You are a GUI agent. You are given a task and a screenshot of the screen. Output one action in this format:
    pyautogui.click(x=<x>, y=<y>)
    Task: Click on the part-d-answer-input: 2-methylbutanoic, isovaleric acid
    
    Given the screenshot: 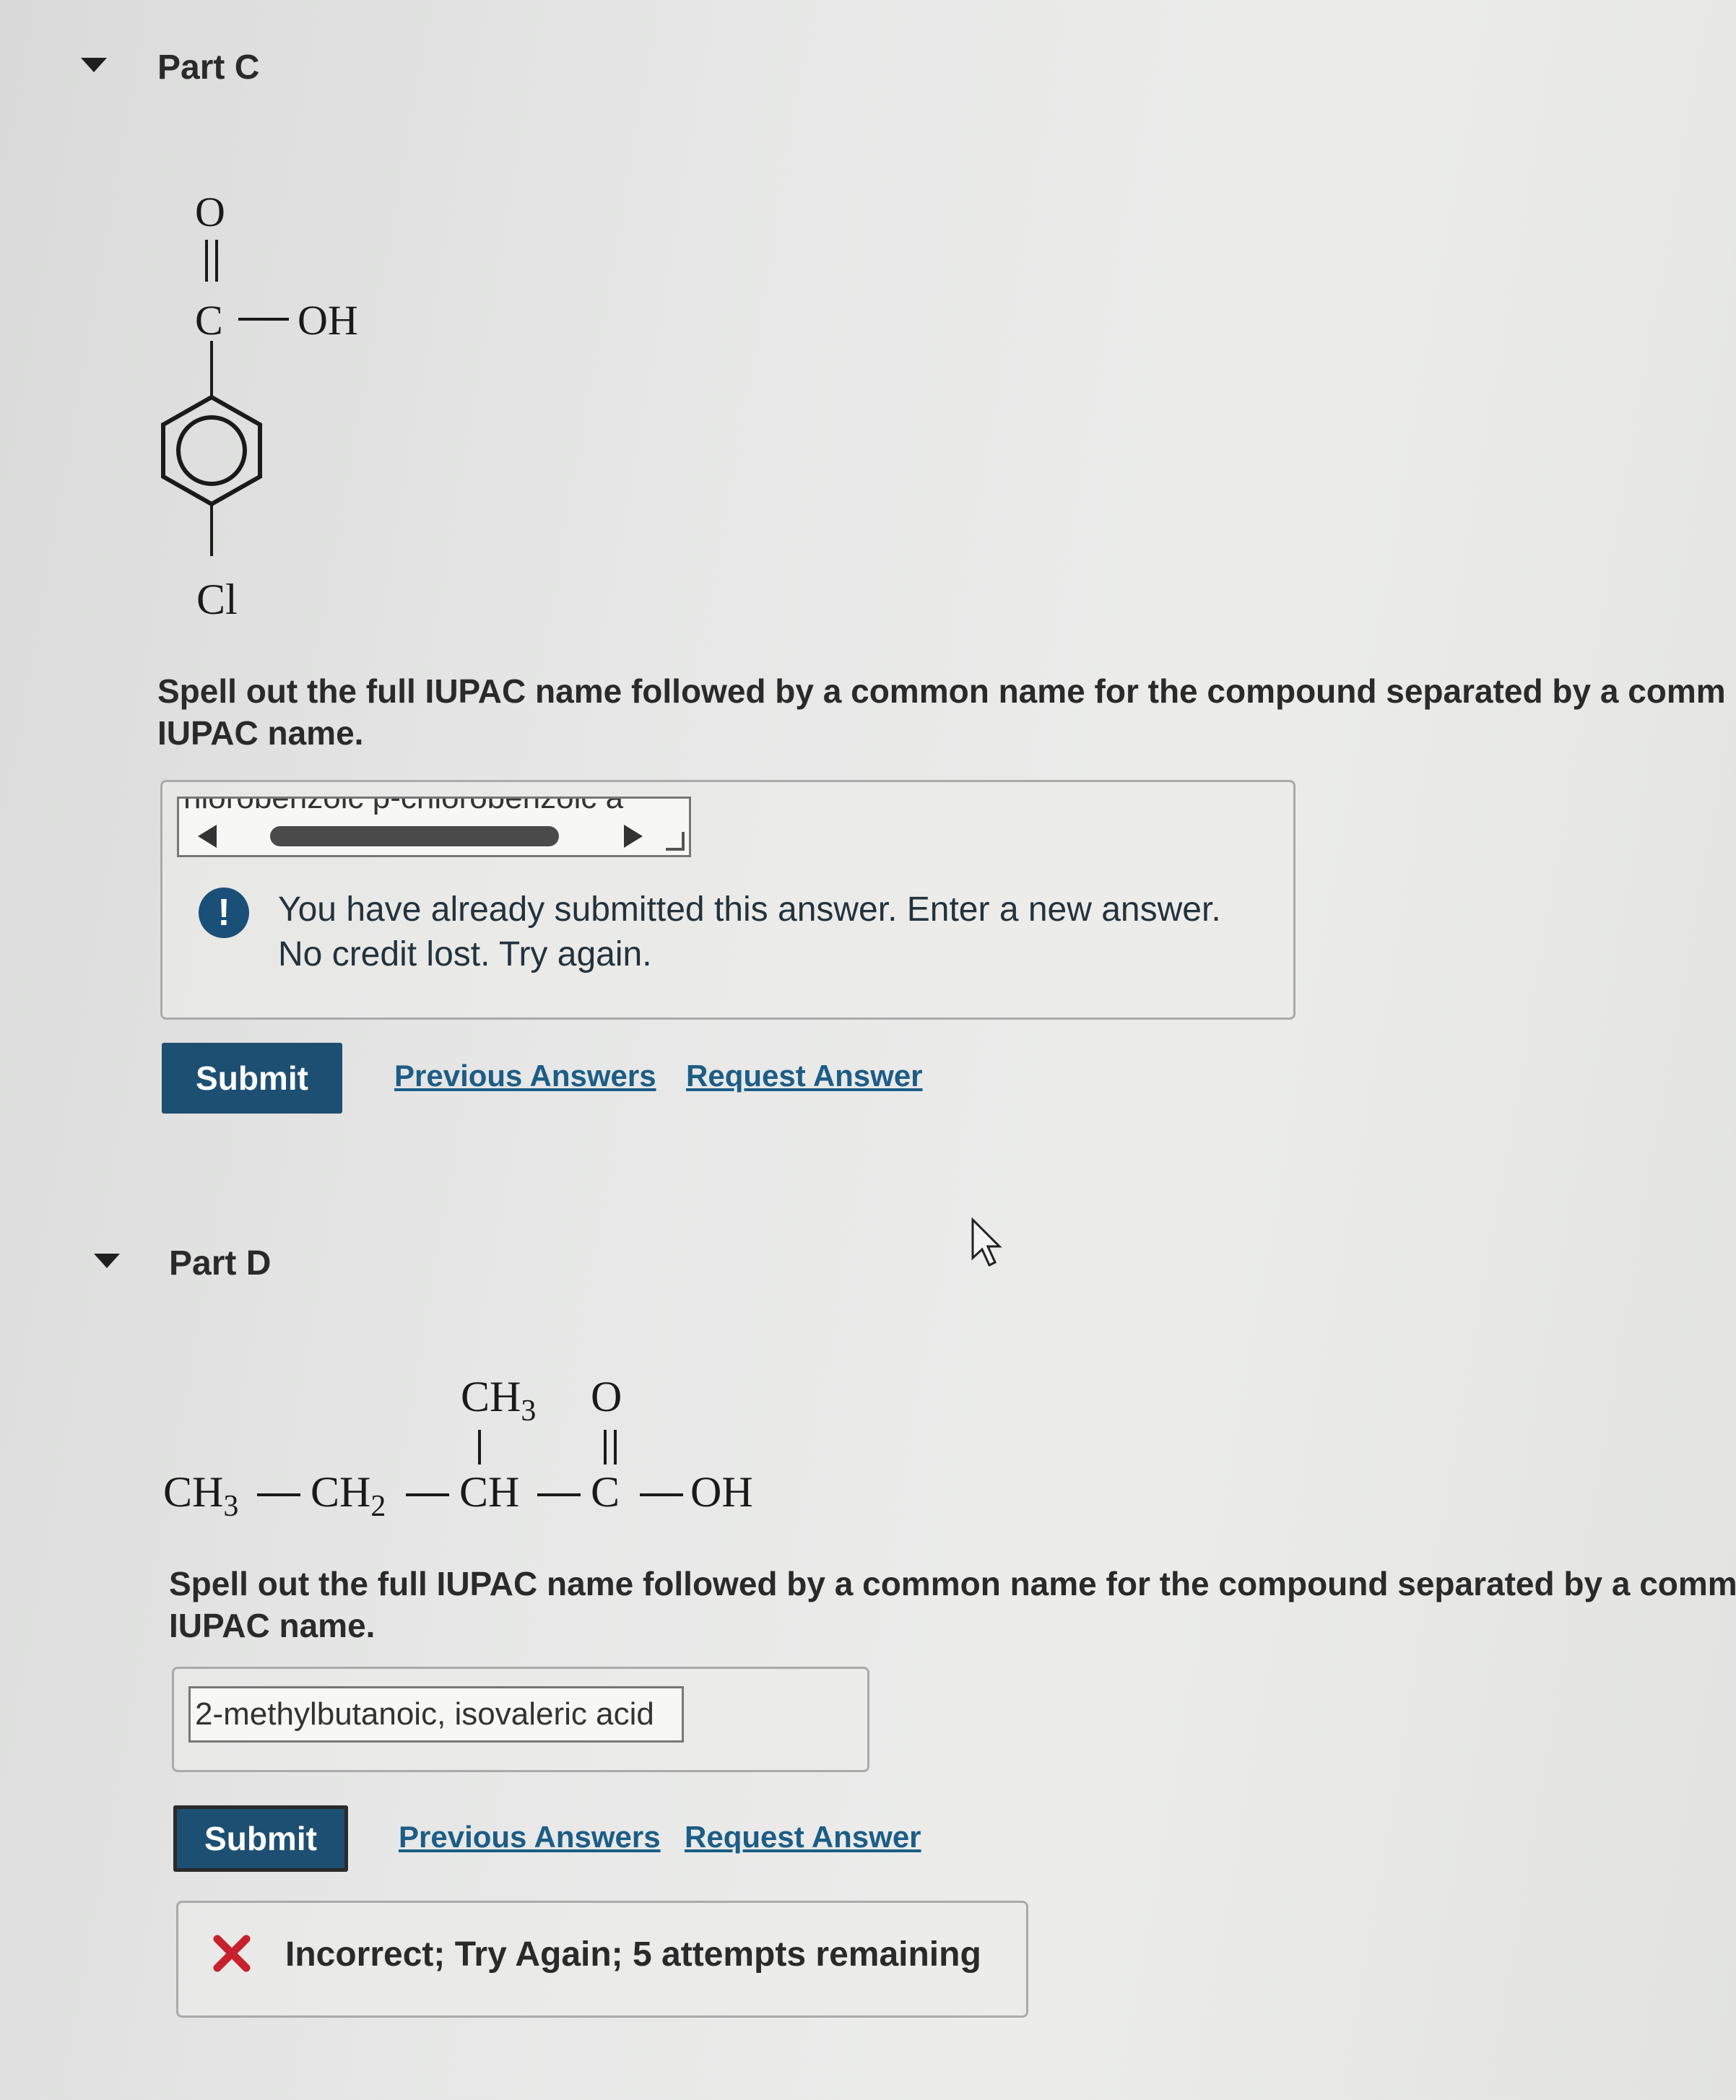 What is the action you would take?
    pyautogui.click(x=436, y=1715)
    